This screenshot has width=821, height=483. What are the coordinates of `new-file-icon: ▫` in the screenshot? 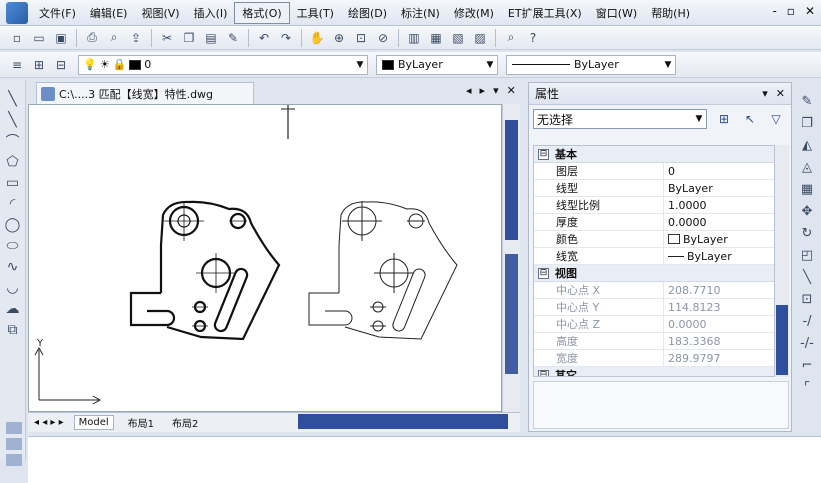 It's located at (17, 38).